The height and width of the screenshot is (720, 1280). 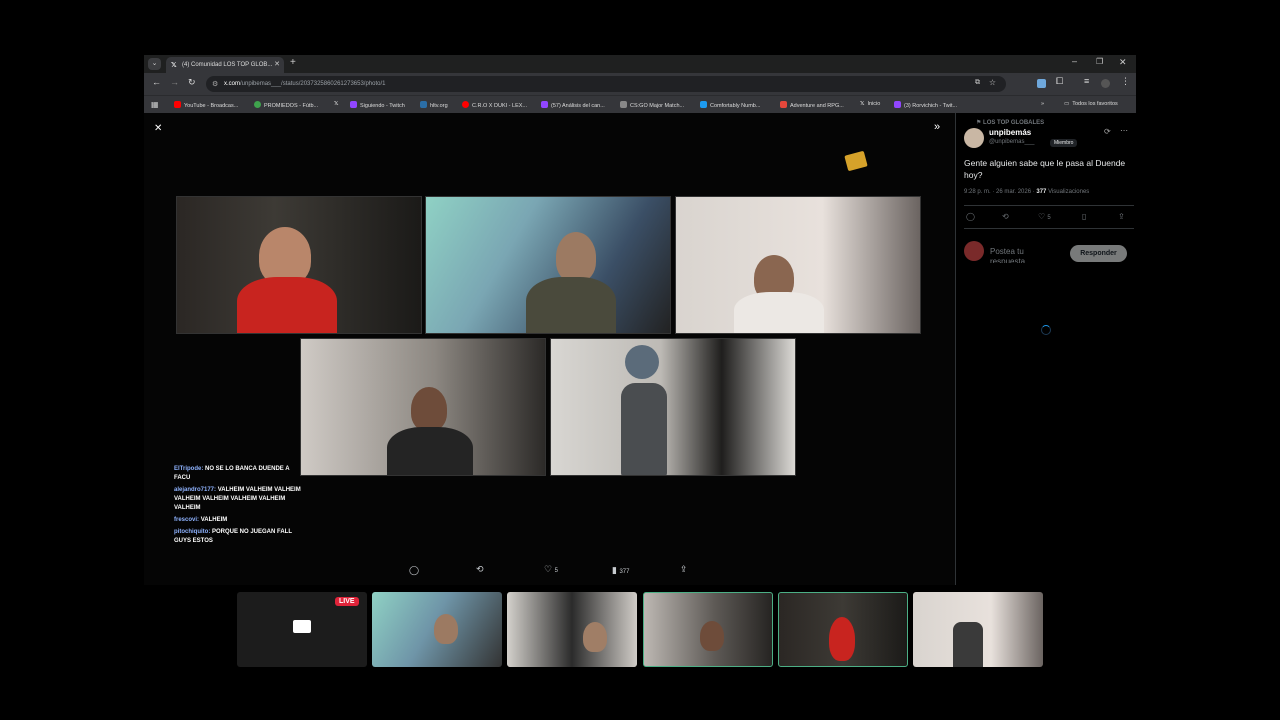 What do you see at coordinates (377, 105) in the screenshot?
I see `bookmark-item: Siguiendo - Twitch` at bounding box center [377, 105].